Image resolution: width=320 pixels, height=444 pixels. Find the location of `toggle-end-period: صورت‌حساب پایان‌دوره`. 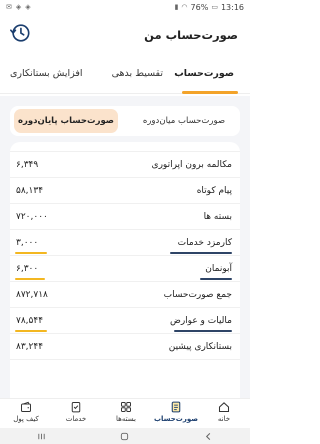

toggle-end-period: صورت‌حساب پایان‌دوره is located at coordinates (66, 121).